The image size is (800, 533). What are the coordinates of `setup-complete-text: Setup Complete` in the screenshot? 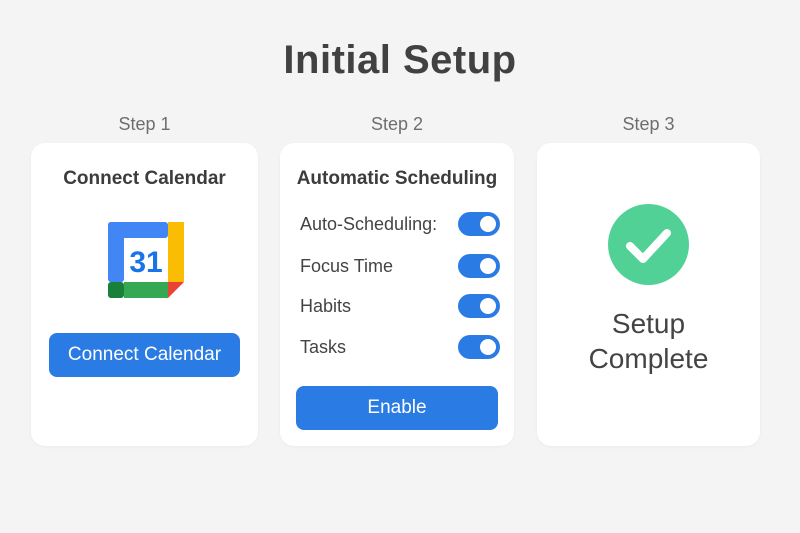 It's located at (648, 341).